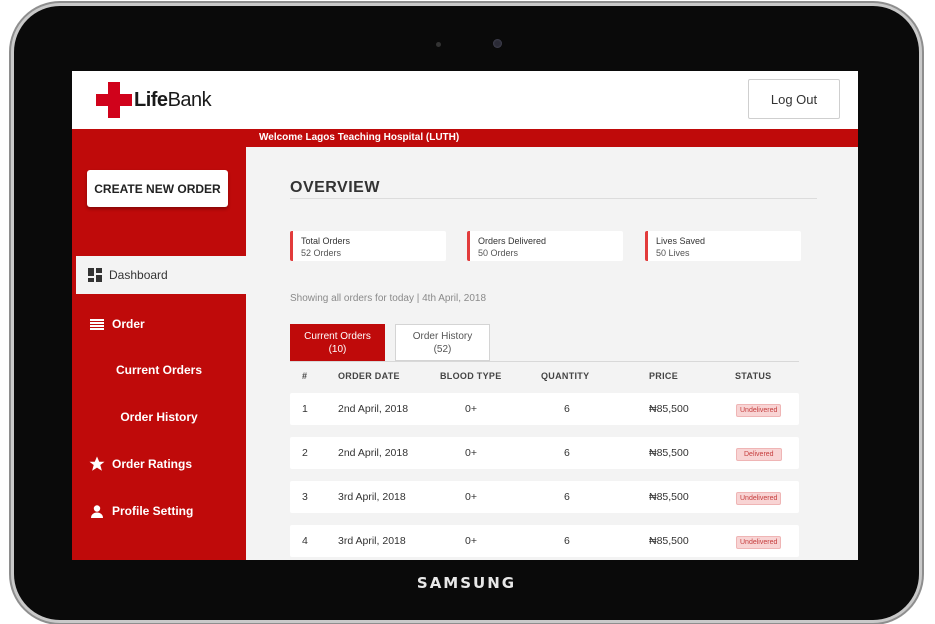 The image size is (935, 624). What do you see at coordinates (681, 241) in the screenshot?
I see `stat-label: Lives Saved` at bounding box center [681, 241].